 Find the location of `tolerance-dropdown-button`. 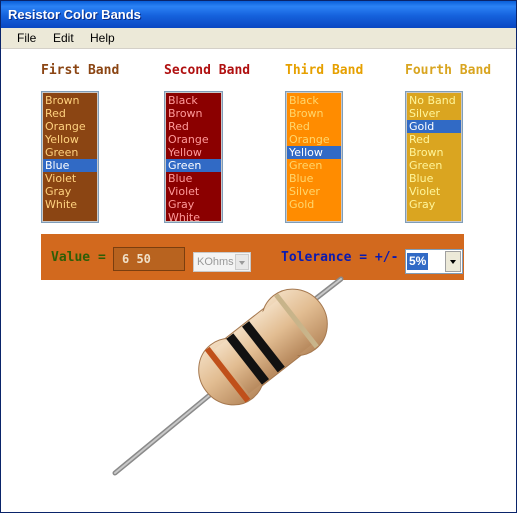

tolerance-dropdown-button is located at coordinates (453, 261).